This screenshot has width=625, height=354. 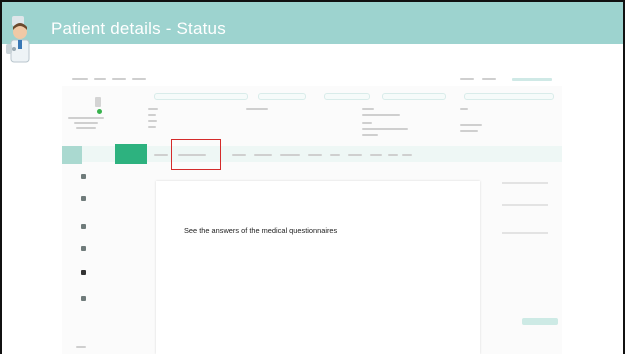 What do you see at coordinates (86, 118) in the screenshot?
I see `patient-name` at bounding box center [86, 118].